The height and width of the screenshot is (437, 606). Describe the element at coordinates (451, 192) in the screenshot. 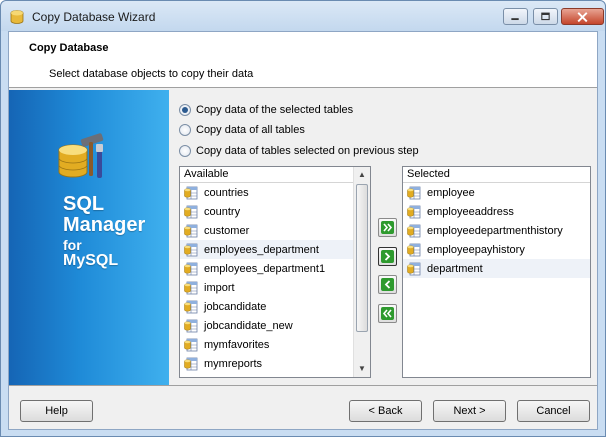

I see `list-item-label: employee` at that location.